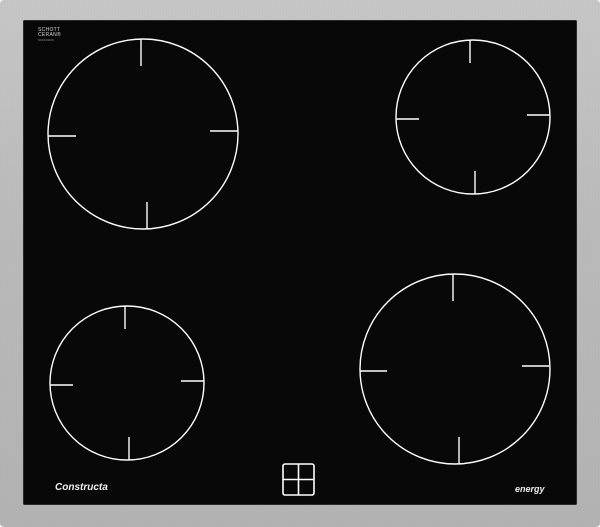  I want to click on brand-logo: Constructa, so click(81, 487).